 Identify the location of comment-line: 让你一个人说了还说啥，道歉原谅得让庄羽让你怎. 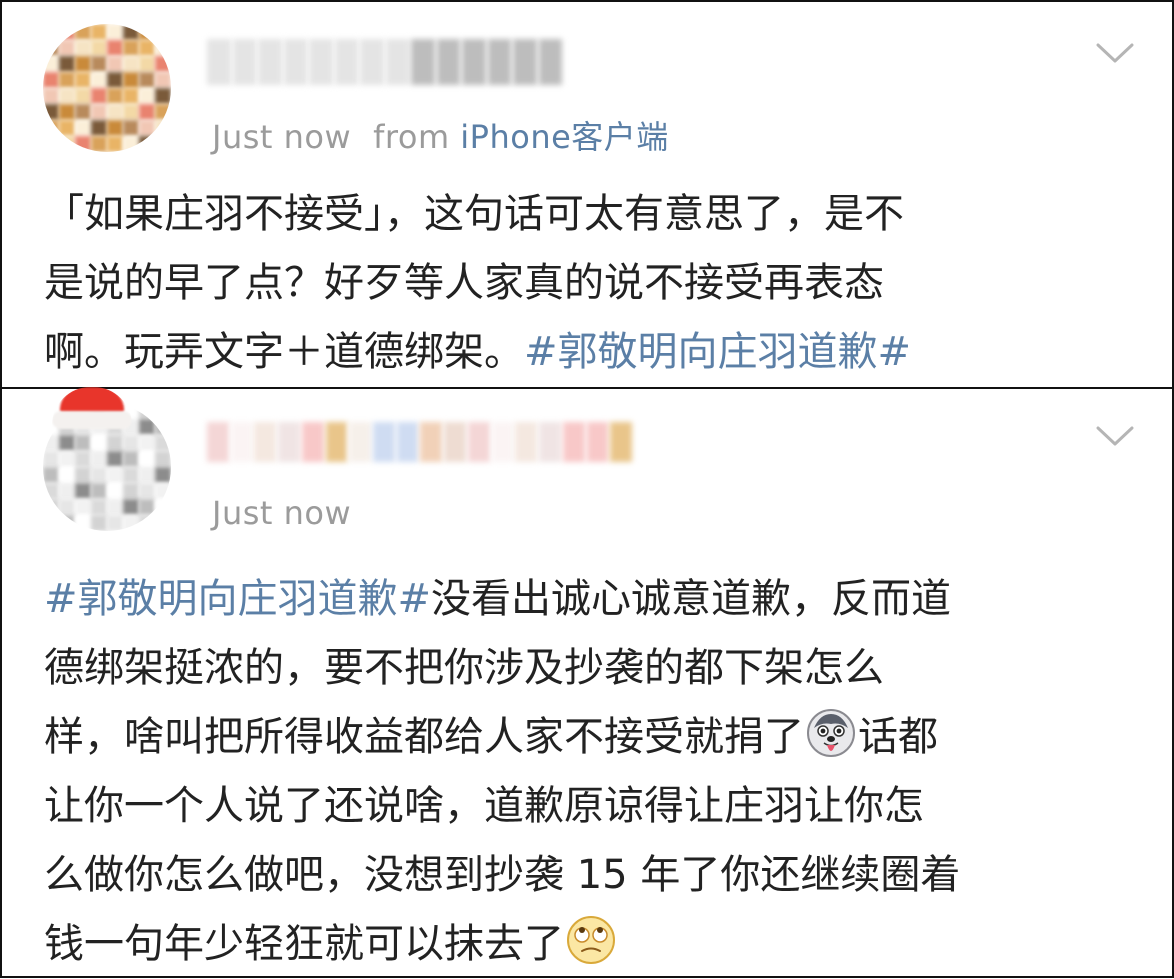
(484, 806).